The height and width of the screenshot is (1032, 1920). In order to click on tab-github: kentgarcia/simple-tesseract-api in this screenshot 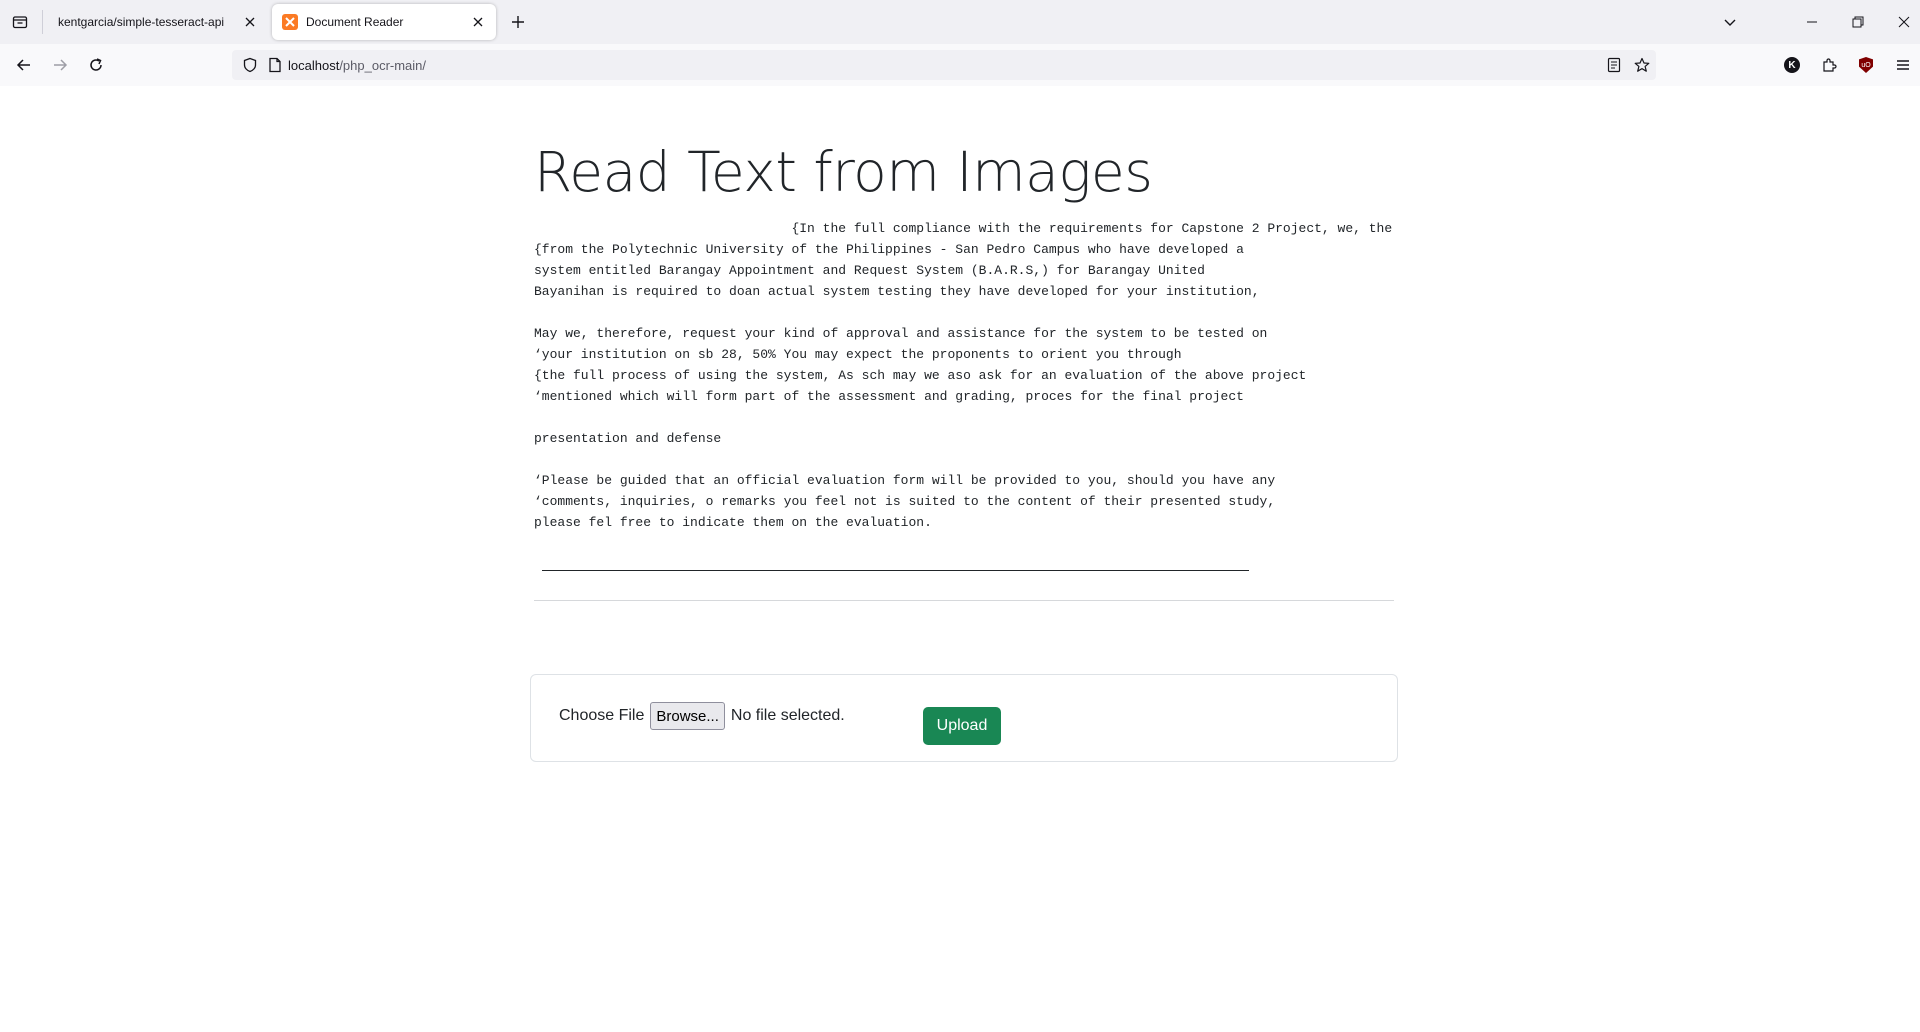, I will do `click(158, 22)`.